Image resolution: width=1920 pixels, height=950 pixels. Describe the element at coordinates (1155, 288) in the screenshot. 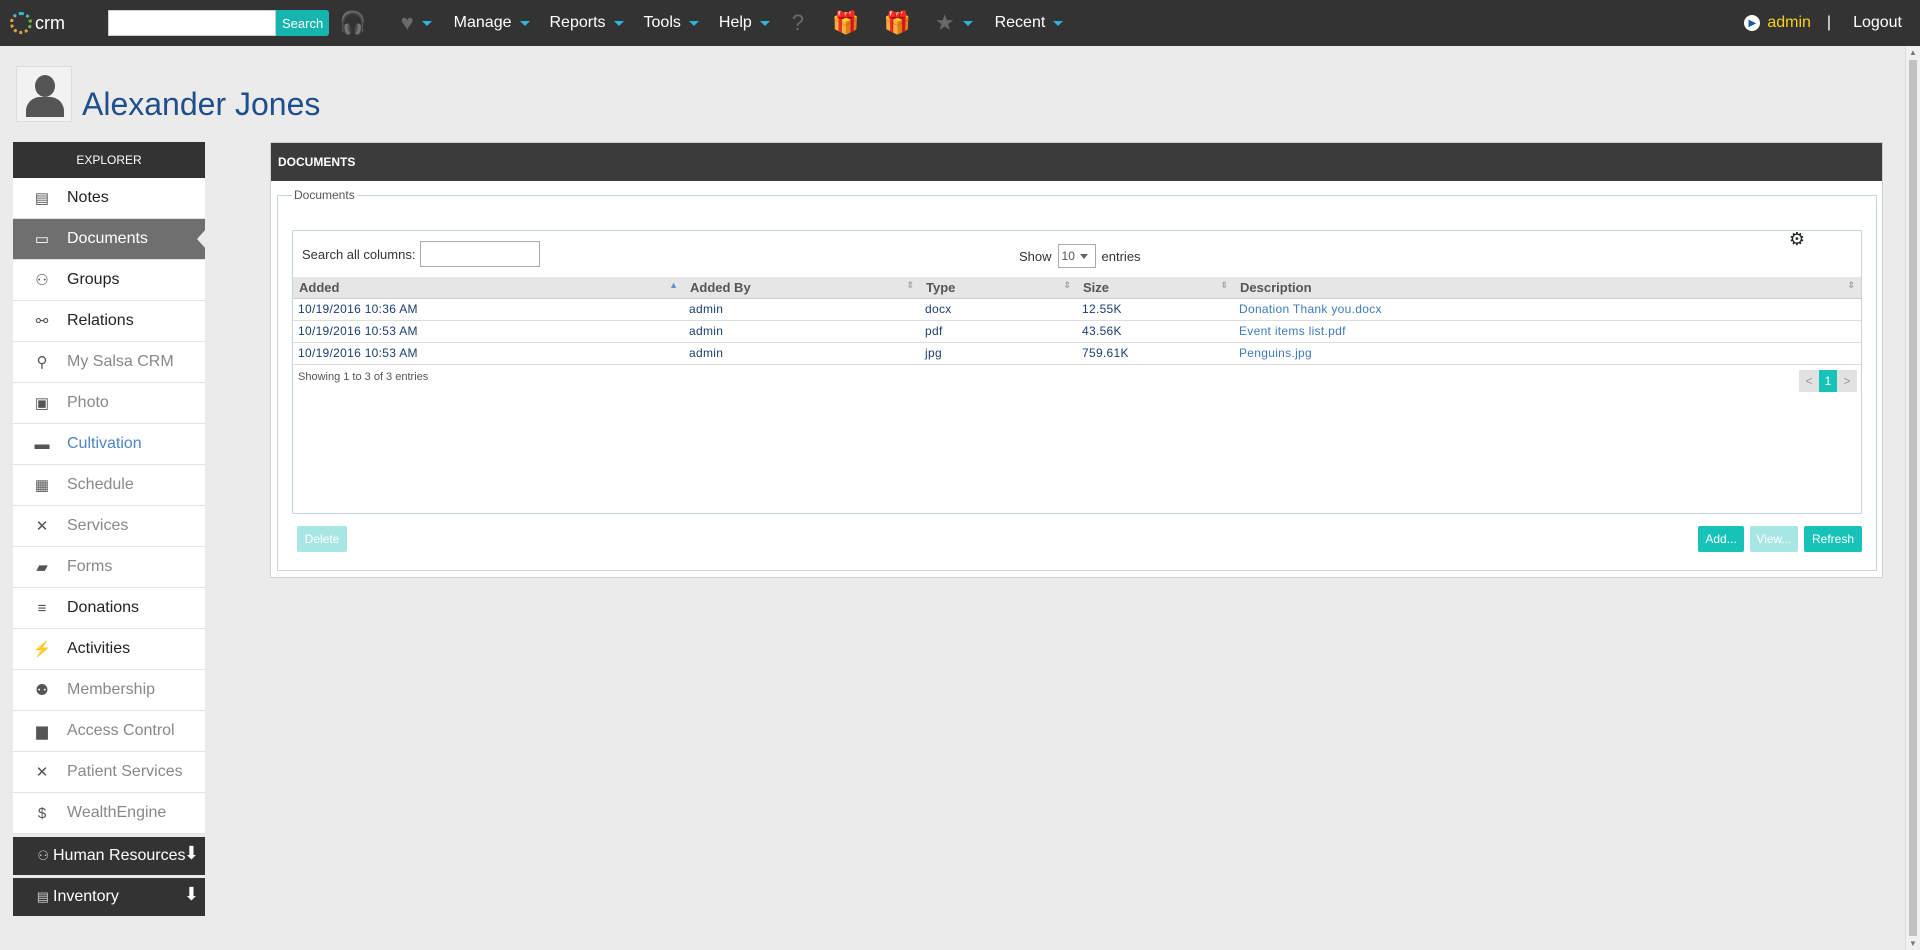

I see `column-header-size: Size ⇕` at that location.